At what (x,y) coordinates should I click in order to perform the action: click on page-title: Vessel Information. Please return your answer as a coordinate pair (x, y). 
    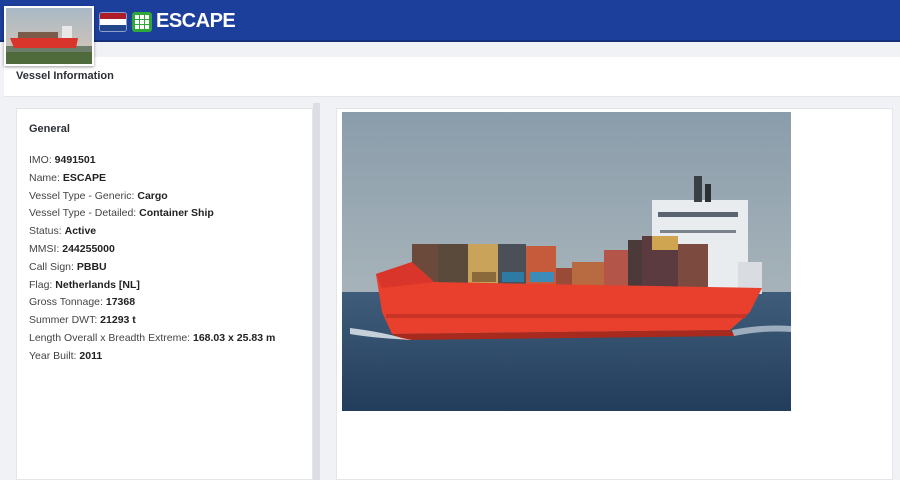
    Looking at the image, I should click on (65, 76).